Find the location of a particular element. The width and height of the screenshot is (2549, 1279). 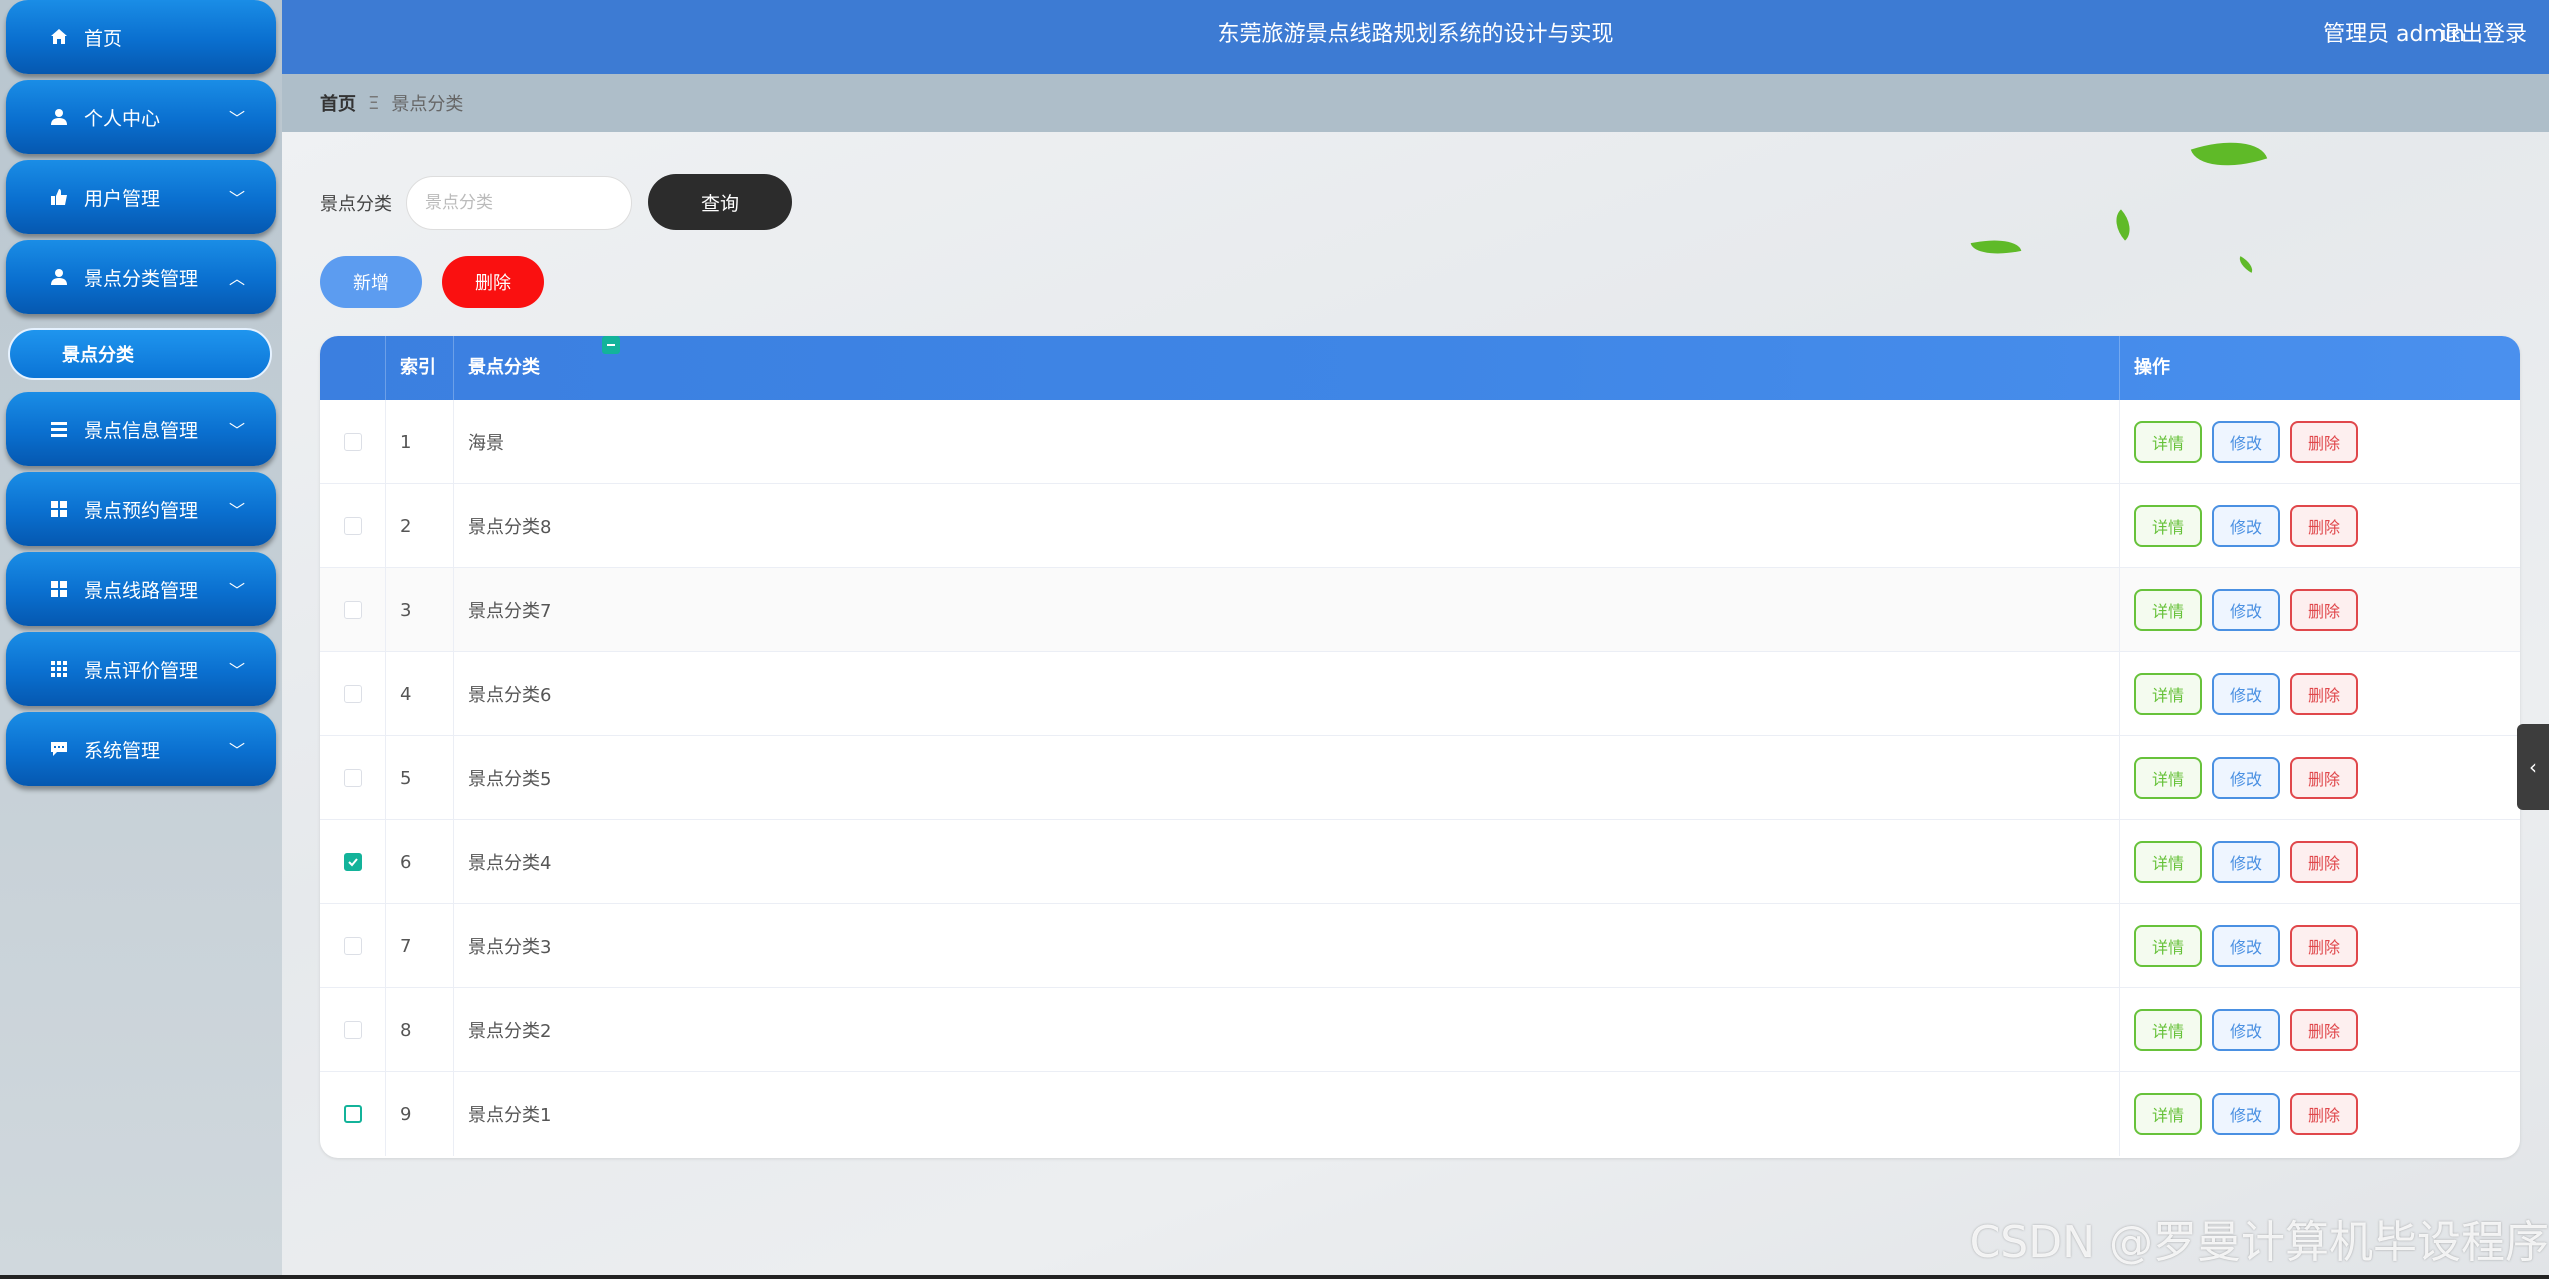

query-button: 查询 is located at coordinates (720, 202).